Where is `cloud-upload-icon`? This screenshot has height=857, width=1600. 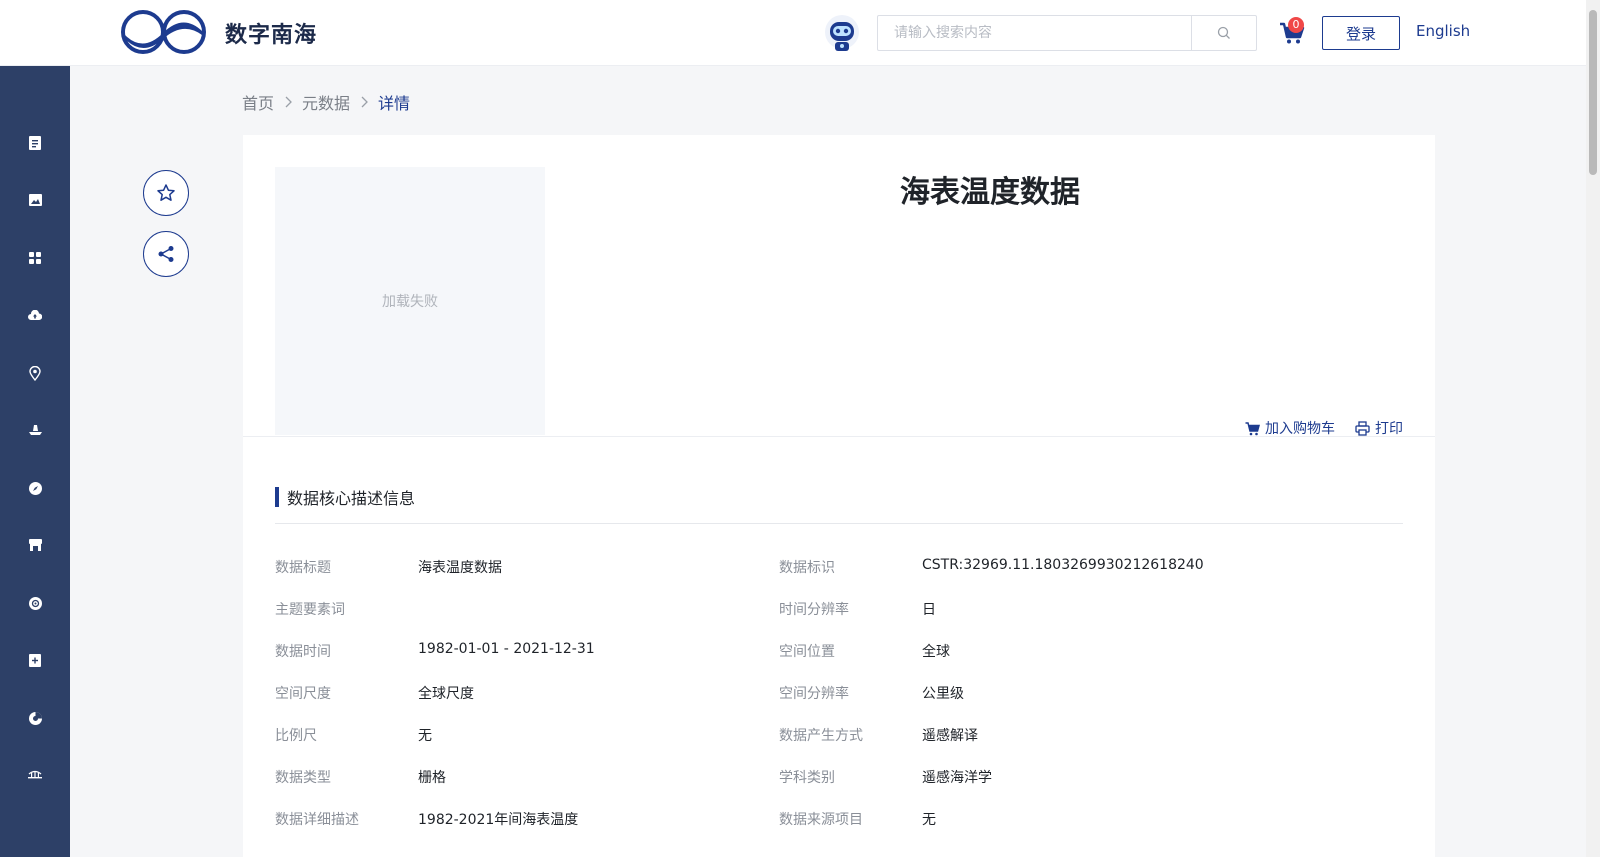 cloud-upload-icon is located at coordinates (35, 314).